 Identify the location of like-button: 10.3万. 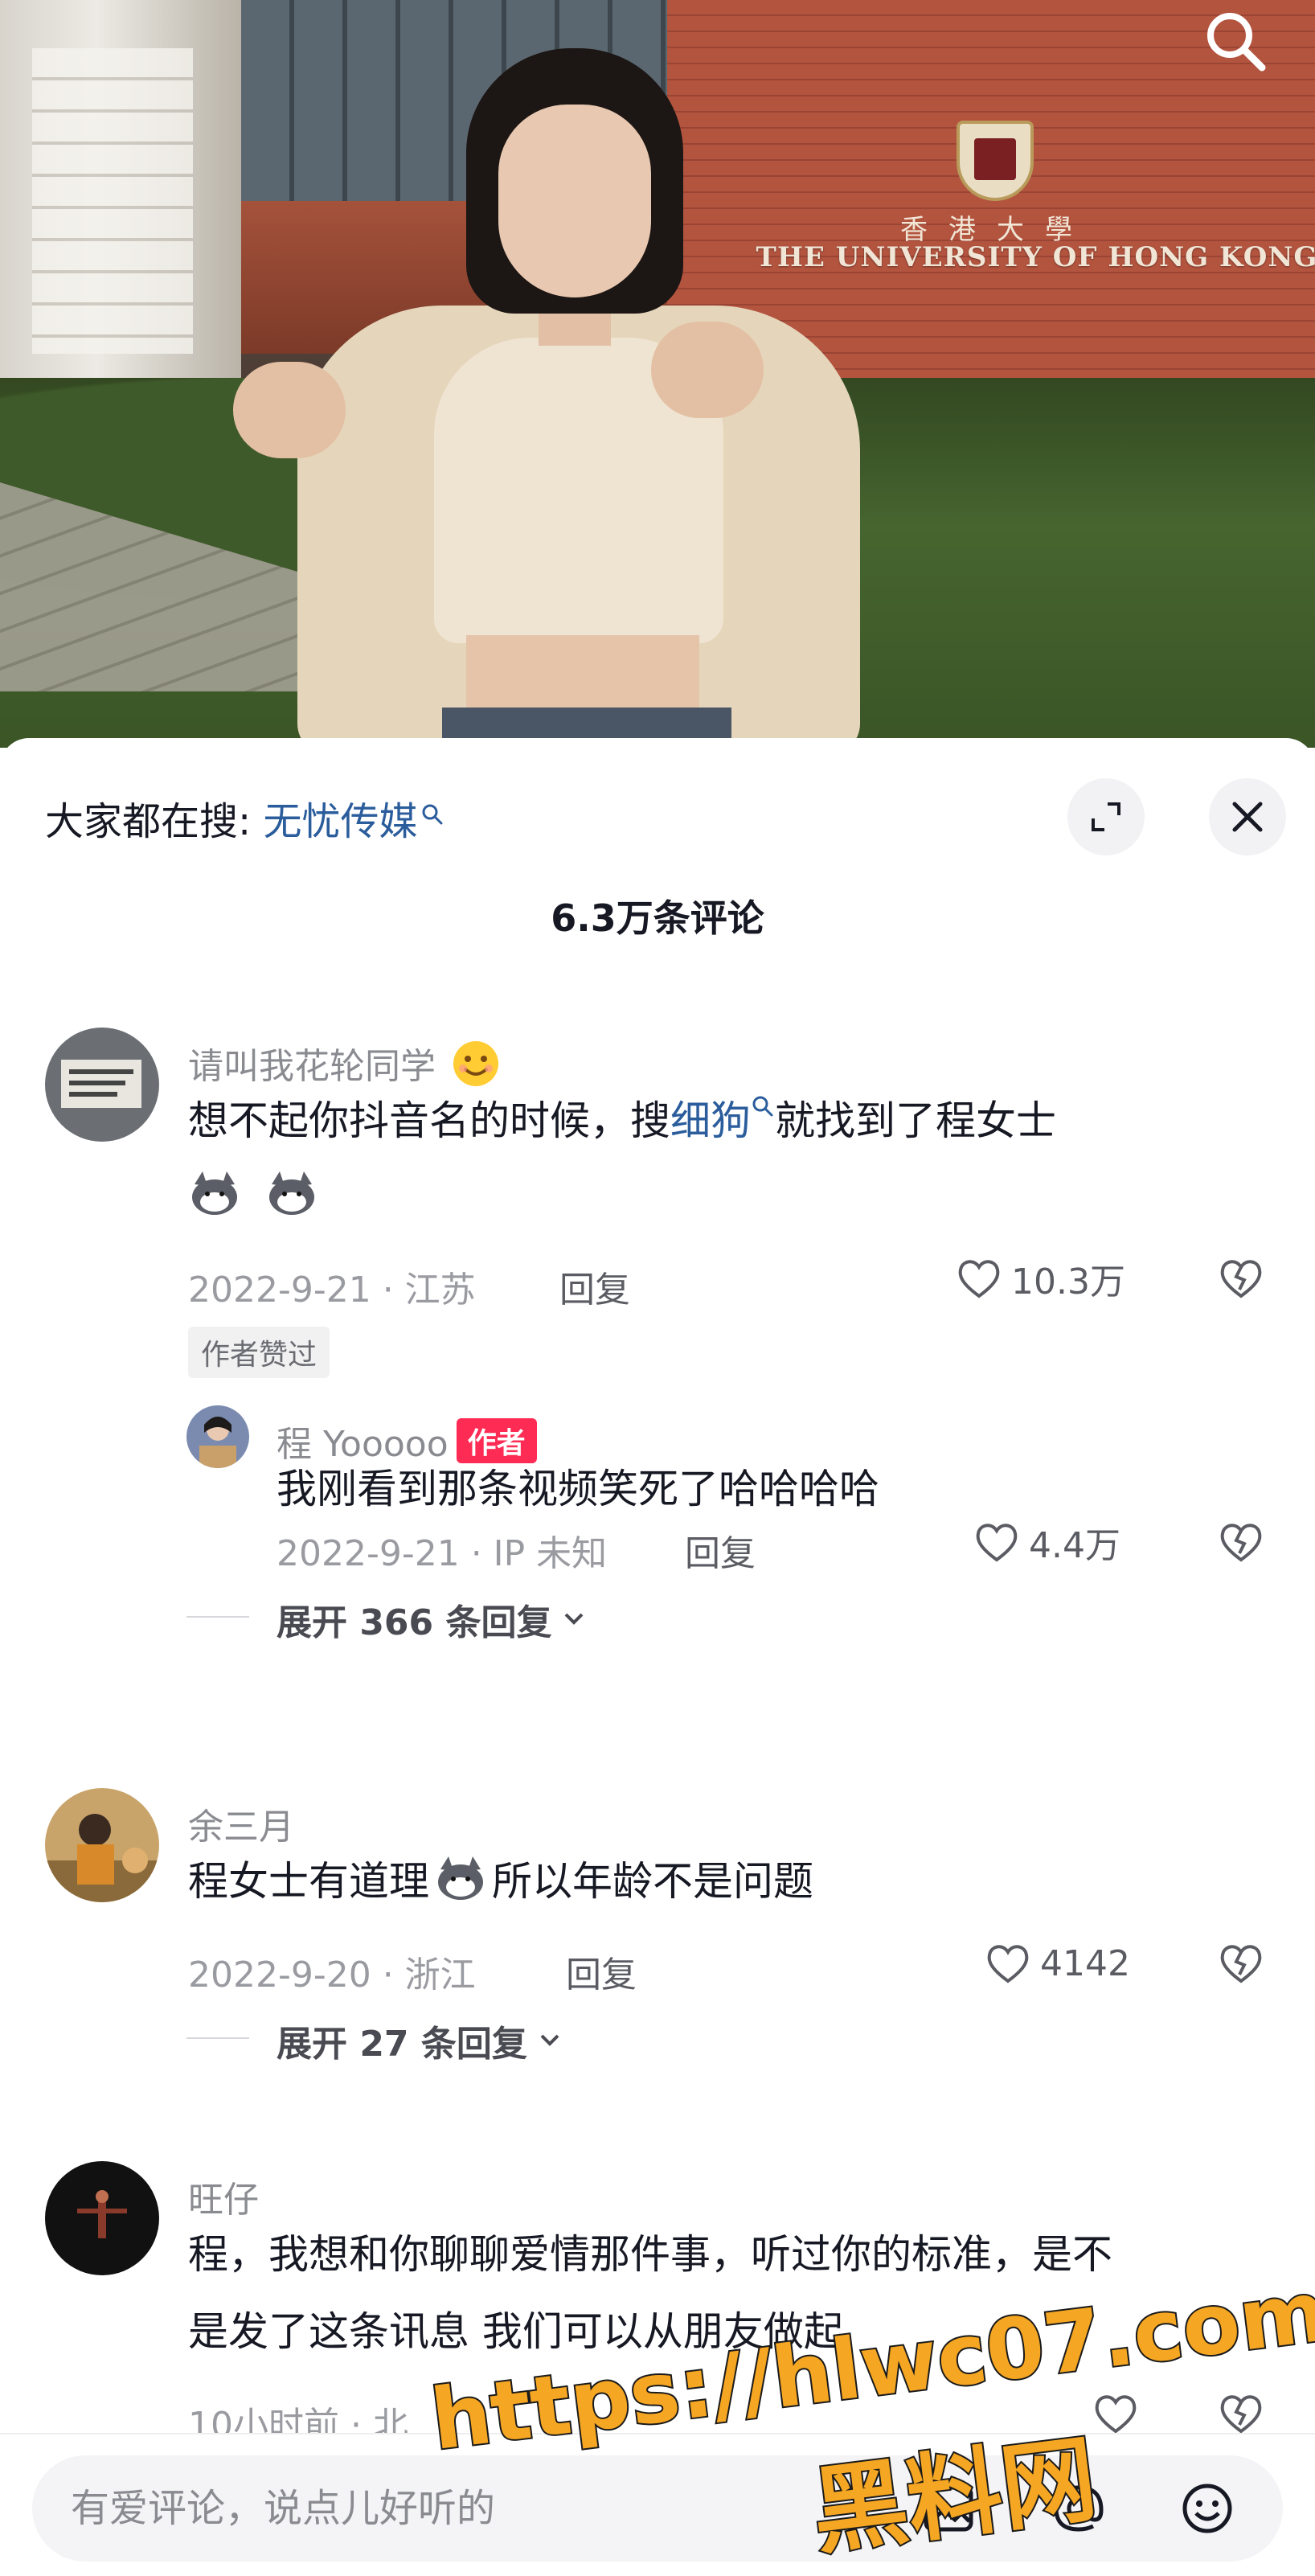
(1039, 1278).